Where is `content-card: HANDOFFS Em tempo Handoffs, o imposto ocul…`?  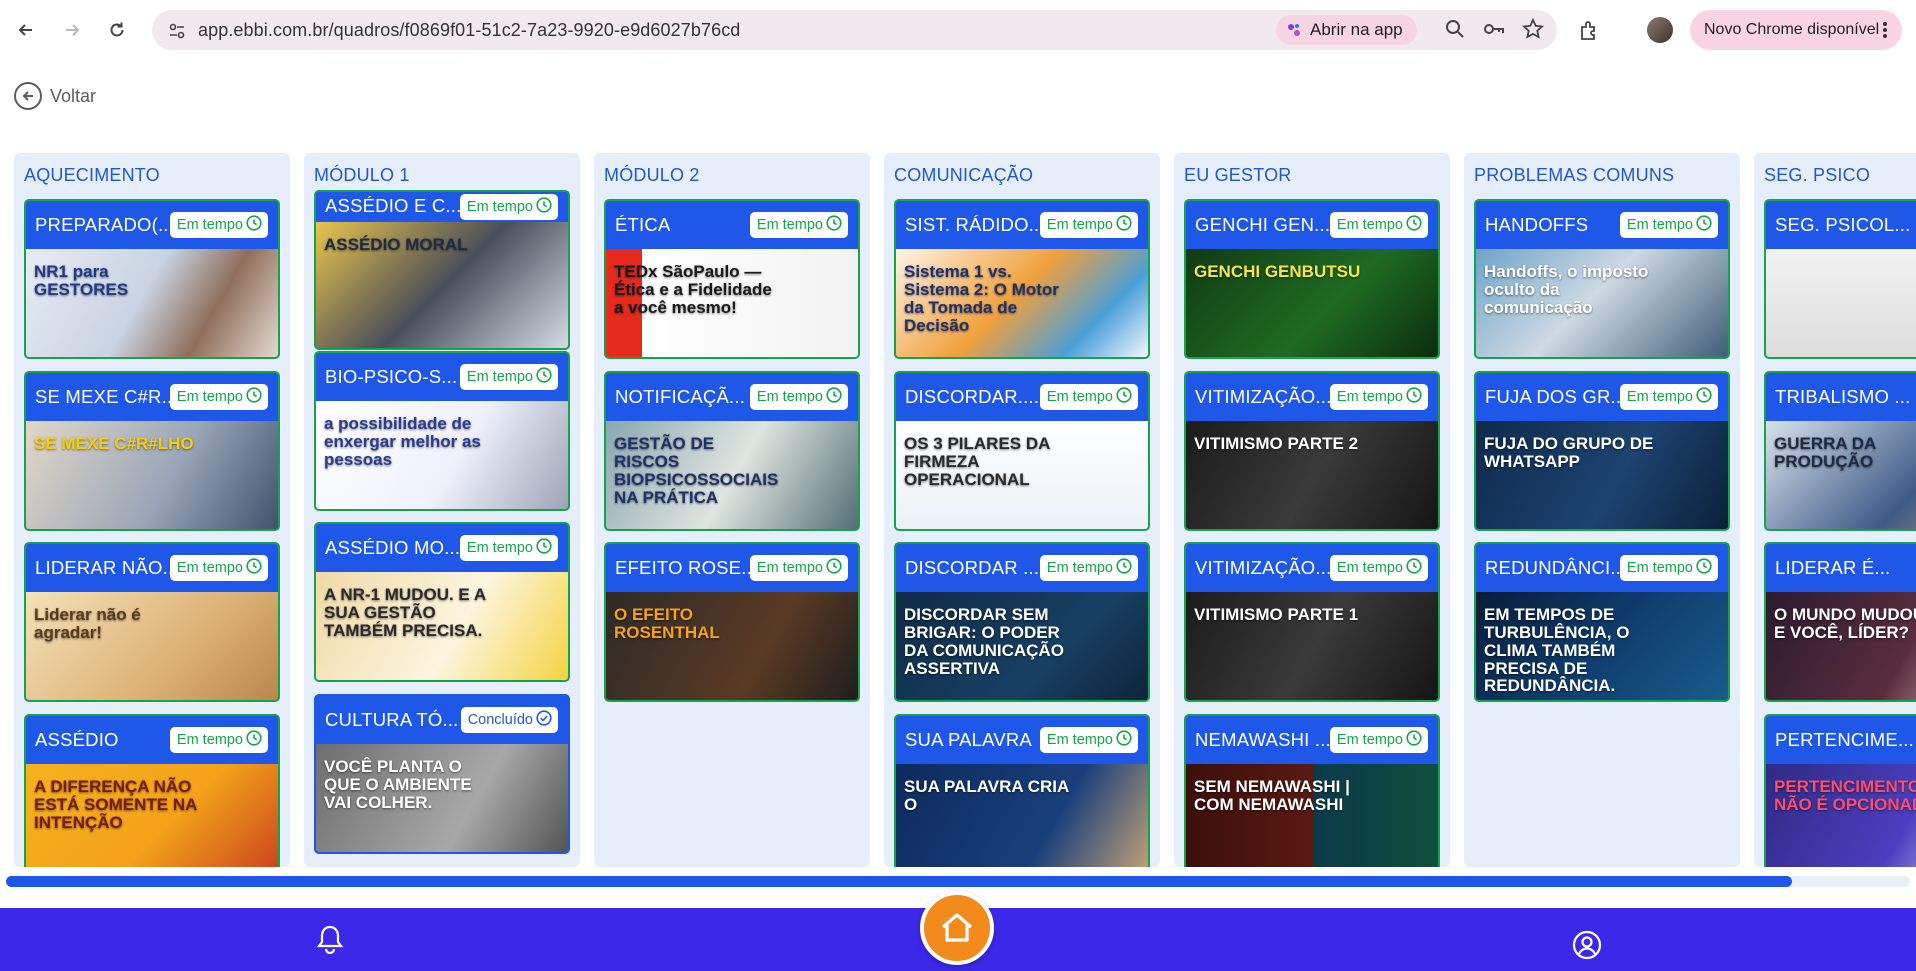
content-card: HANDOFFS Em tempo Handoffs, o imposto ocul… is located at coordinates (1602, 279).